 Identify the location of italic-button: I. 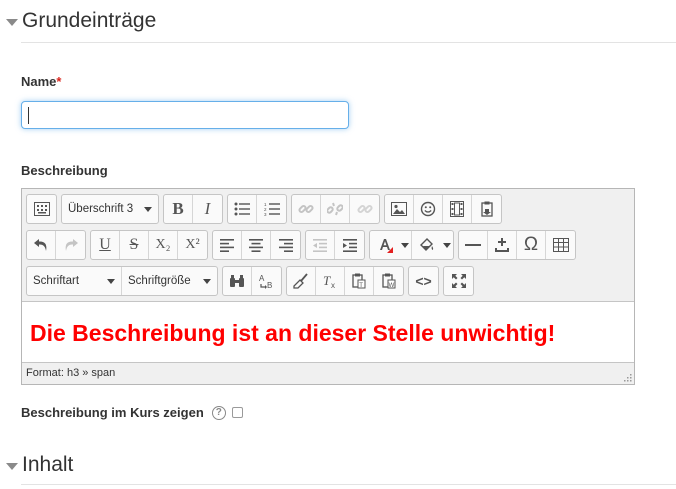
(207, 209).